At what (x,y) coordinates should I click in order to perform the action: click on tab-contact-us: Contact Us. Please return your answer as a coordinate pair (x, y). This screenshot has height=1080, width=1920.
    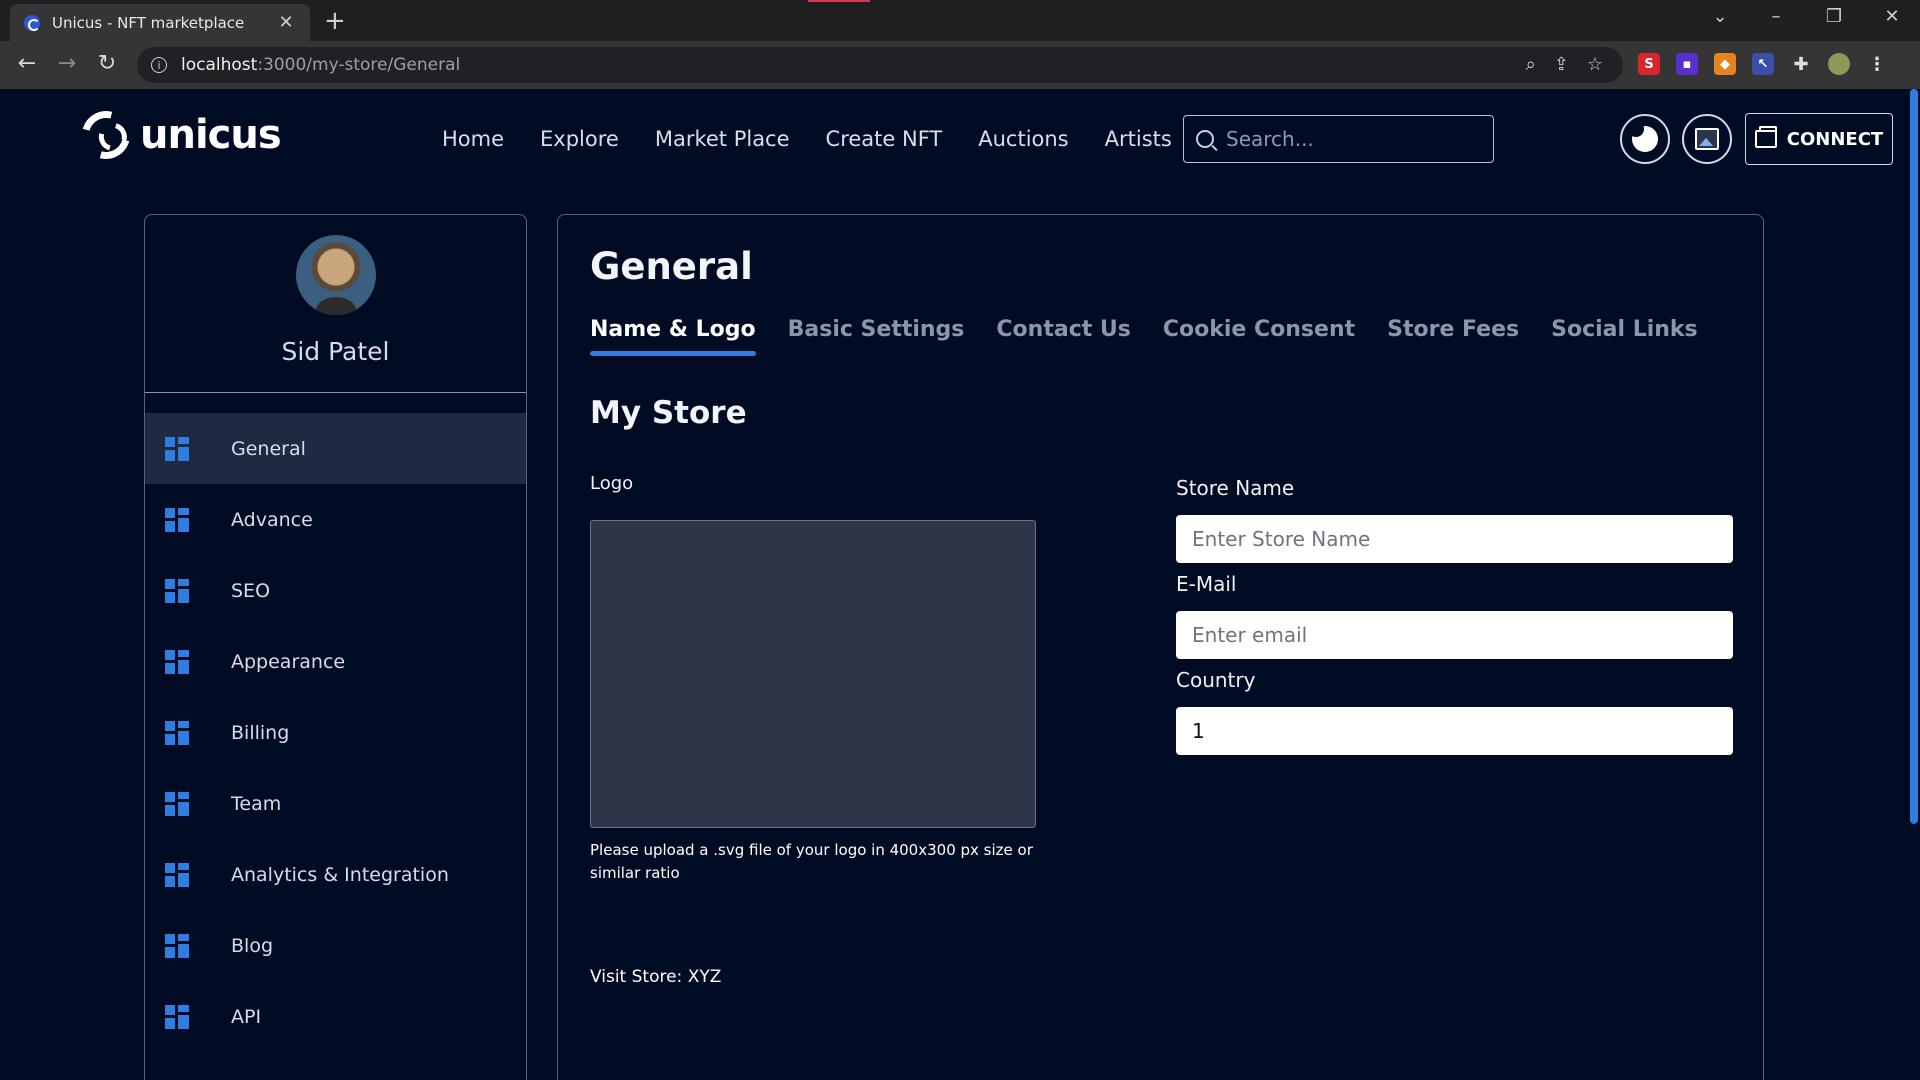
    Looking at the image, I should click on (1063, 336).